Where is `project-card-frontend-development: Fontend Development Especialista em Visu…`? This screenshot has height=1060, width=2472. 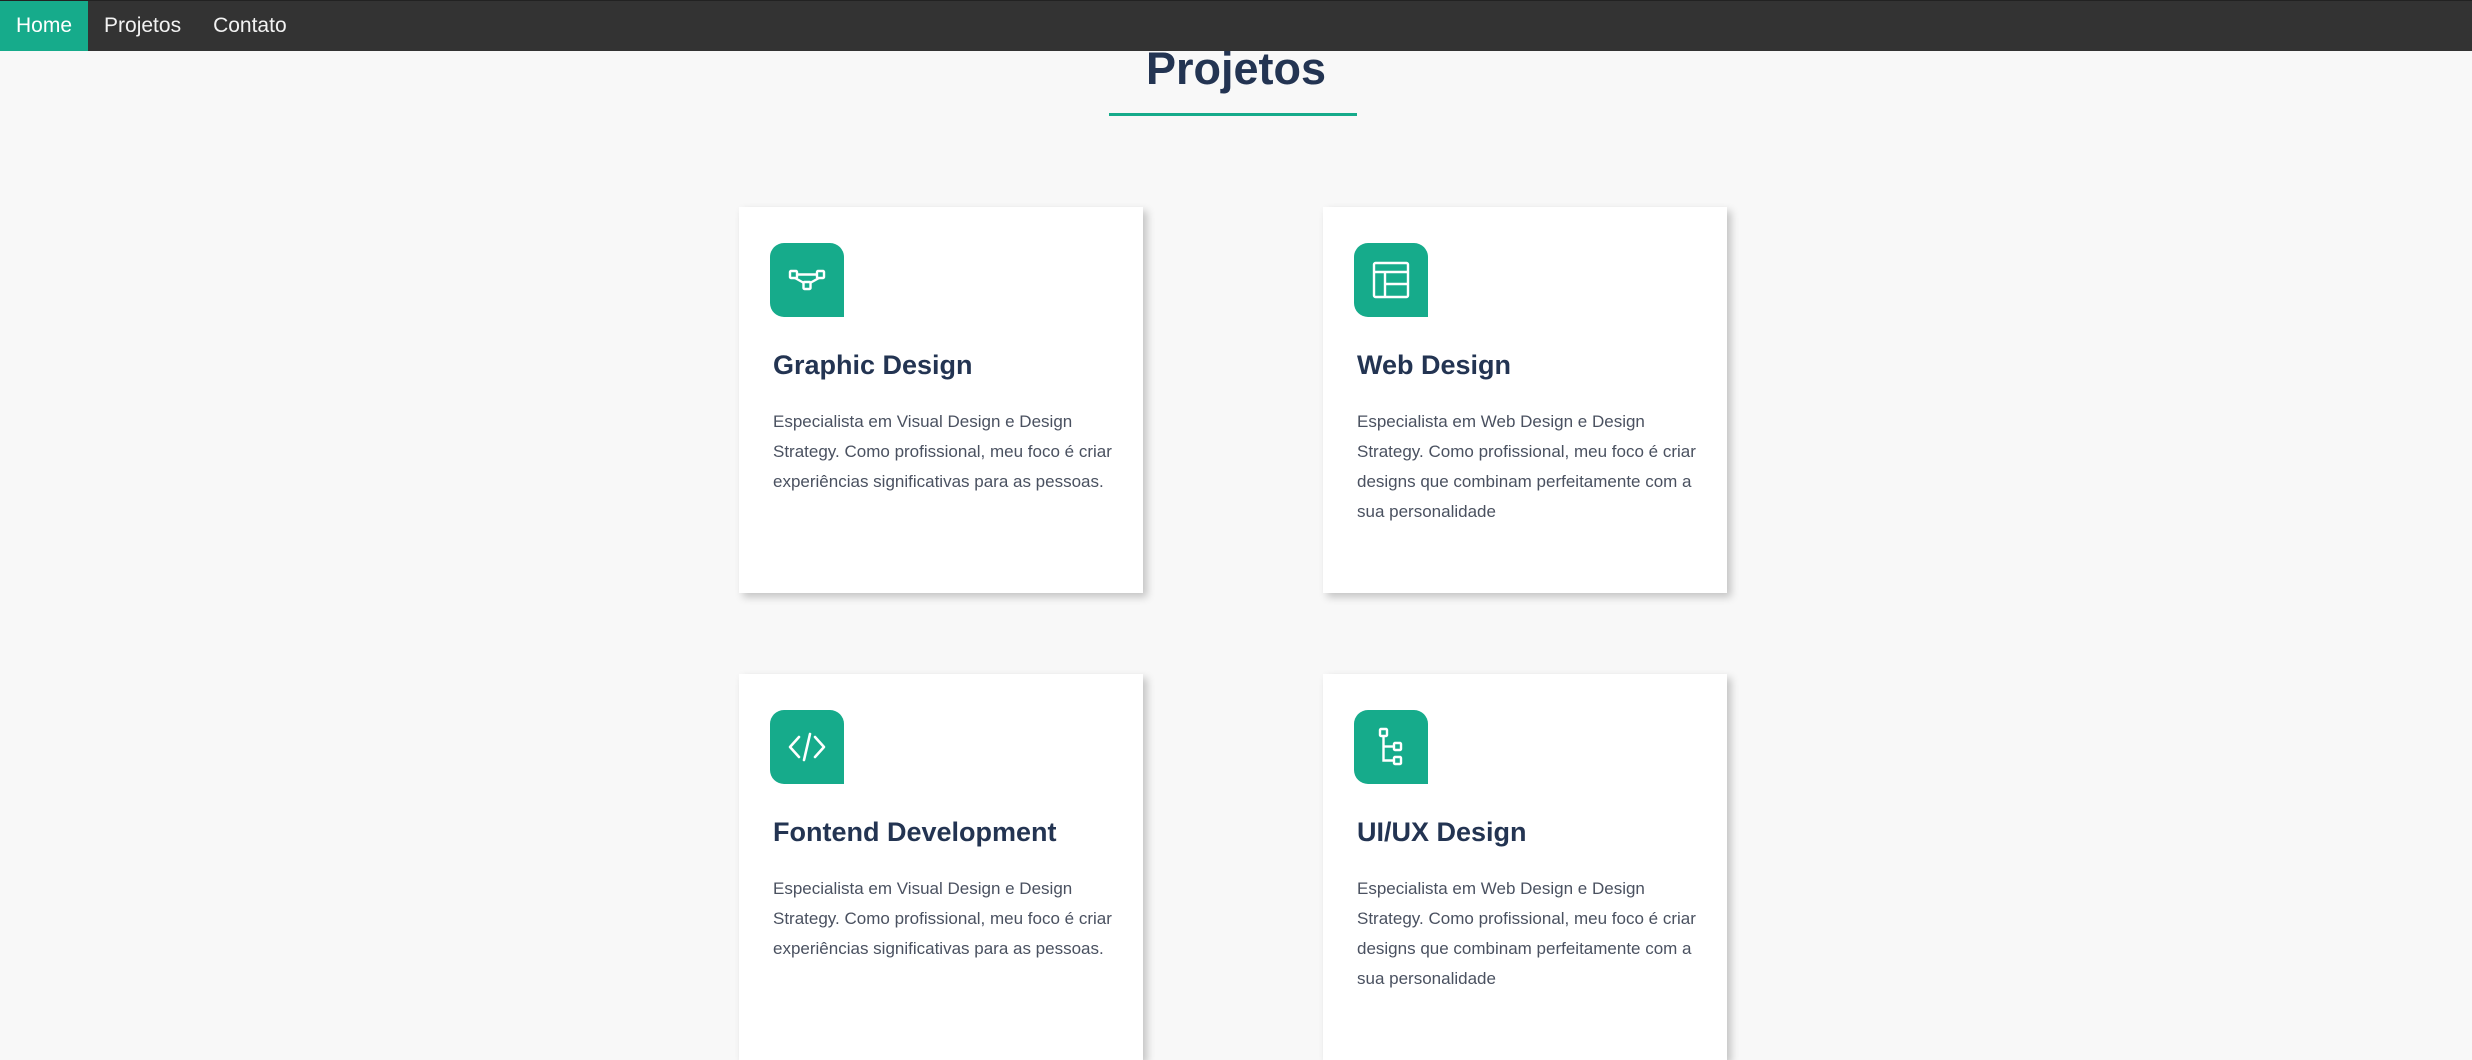
project-card-frontend-development: Fontend Development Especialista em Visu… is located at coordinates (941, 867).